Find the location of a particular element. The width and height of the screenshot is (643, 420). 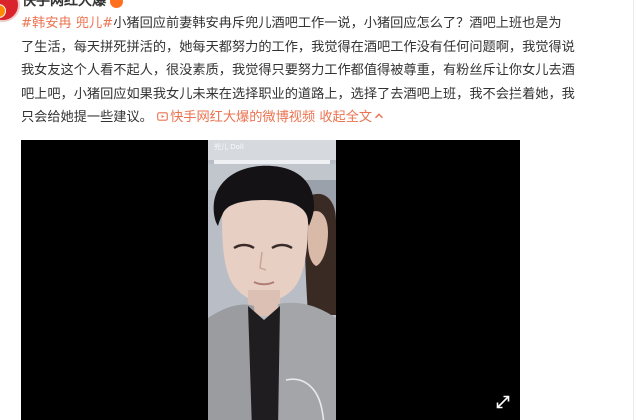

video-source-link-label: 快手网红大爆的微博视频 is located at coordinates (243, 117).